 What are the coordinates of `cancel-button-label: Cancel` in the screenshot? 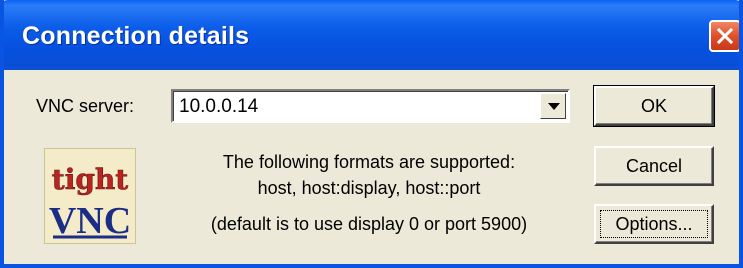 It's located at (654, 165).